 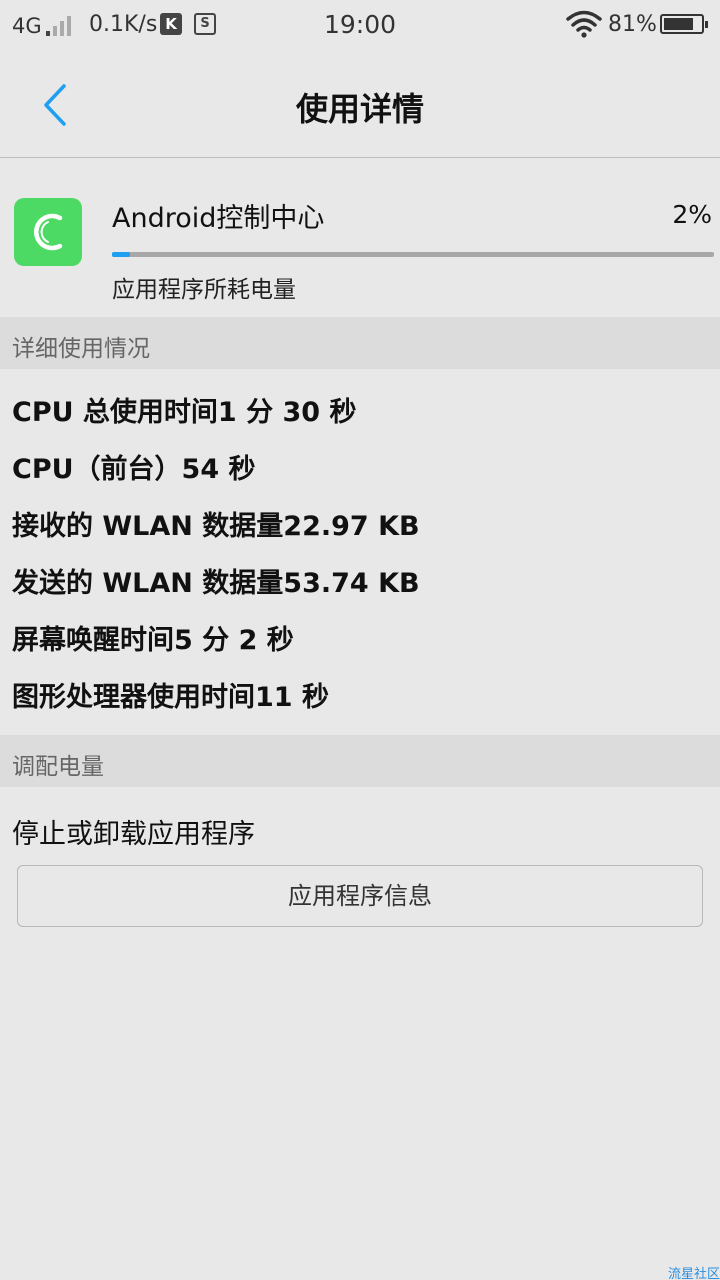 What do you see at coordinates (360, 896) in the screenshot?
I see `app-info-button: 应用程序信息` at bounding box center [360, 896].